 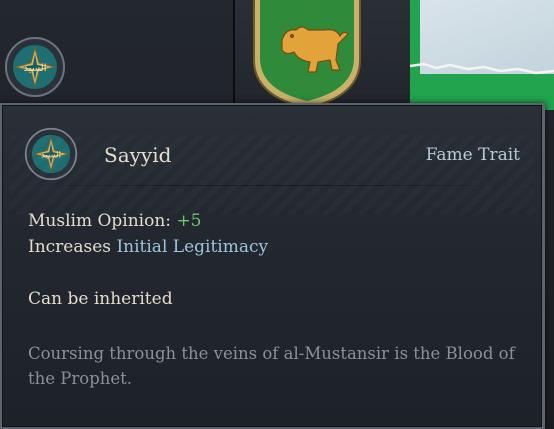 I want to click on trait-name: Sayyid, so click(x=138, y=155).